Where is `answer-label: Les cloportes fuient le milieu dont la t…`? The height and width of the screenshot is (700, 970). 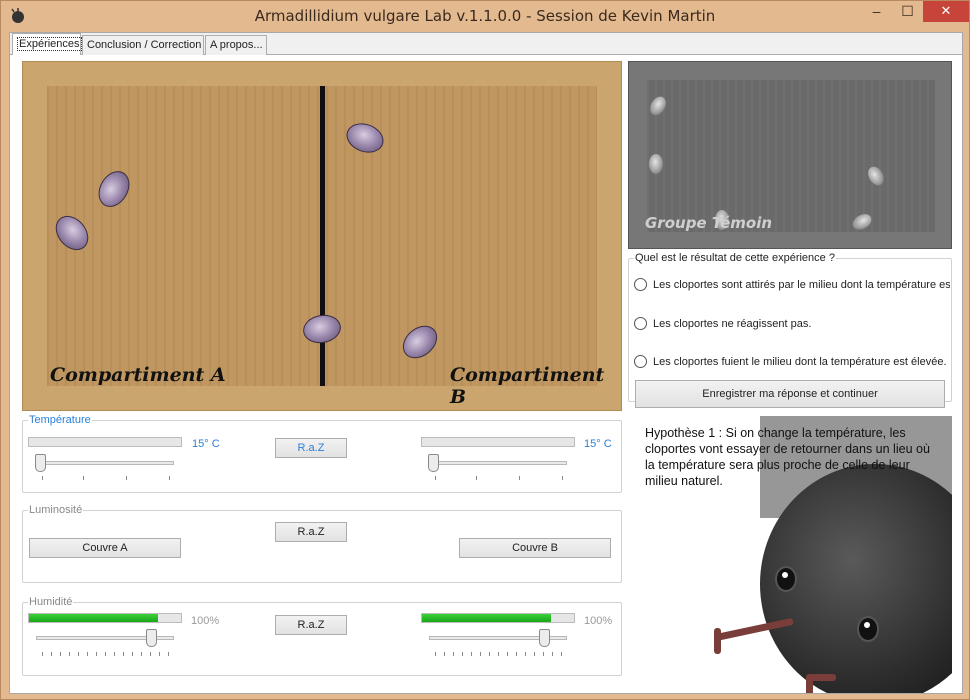 answer-label: Les cloportes fuient le milieu dont la t… is located at coordinates (800, 361).